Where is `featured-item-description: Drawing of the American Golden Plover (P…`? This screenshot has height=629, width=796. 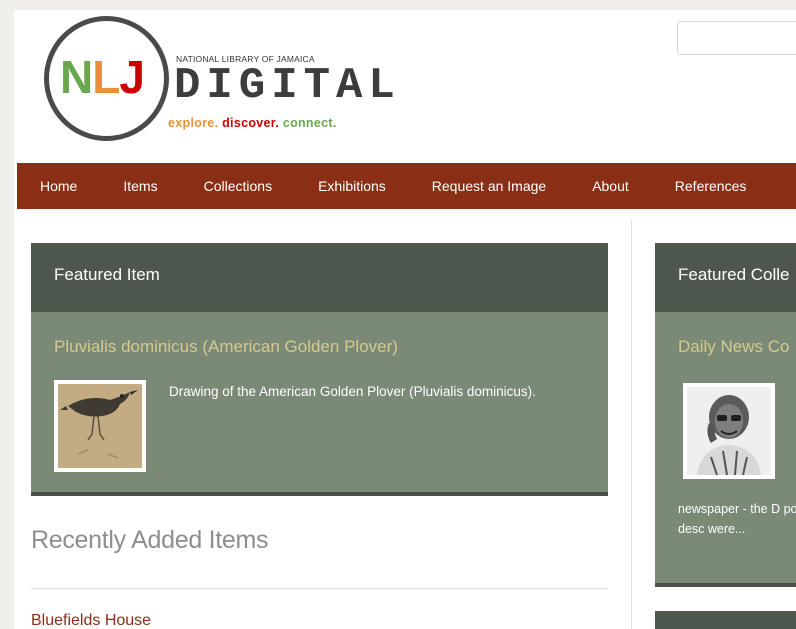
featured-item-description: Drawing of the American Golden Plover (P… is located at coordinates (352, 391).